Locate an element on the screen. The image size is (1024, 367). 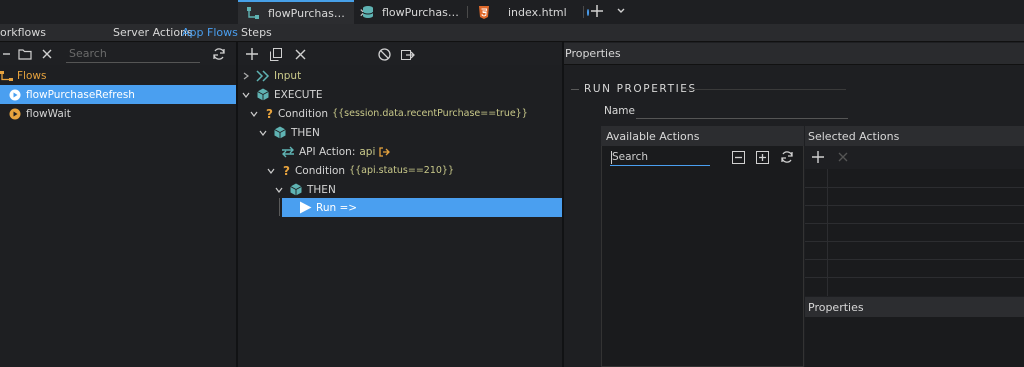
workflows-title: orkflows is located at coordinates (23, 32).